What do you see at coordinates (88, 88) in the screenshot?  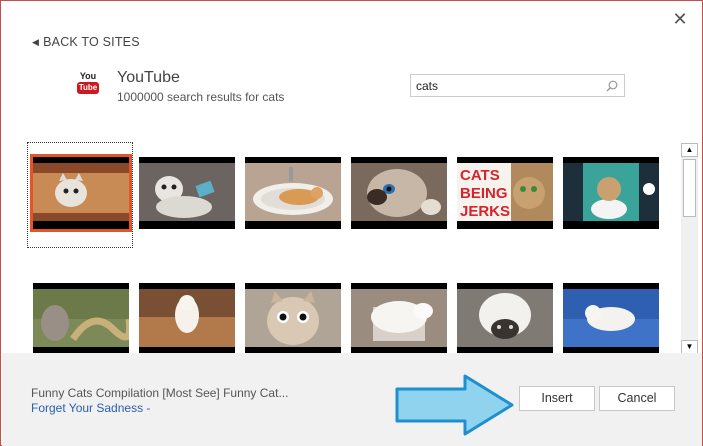 I see `youtube-logo-tube-text: Tube` at bounding box center [88, 88].